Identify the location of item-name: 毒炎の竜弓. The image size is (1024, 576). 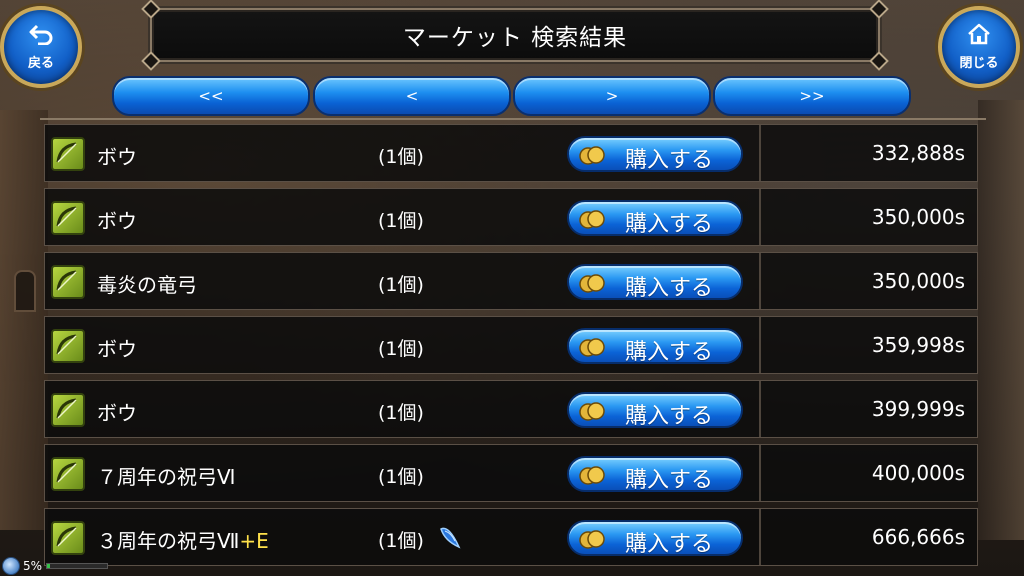
(147, 283).